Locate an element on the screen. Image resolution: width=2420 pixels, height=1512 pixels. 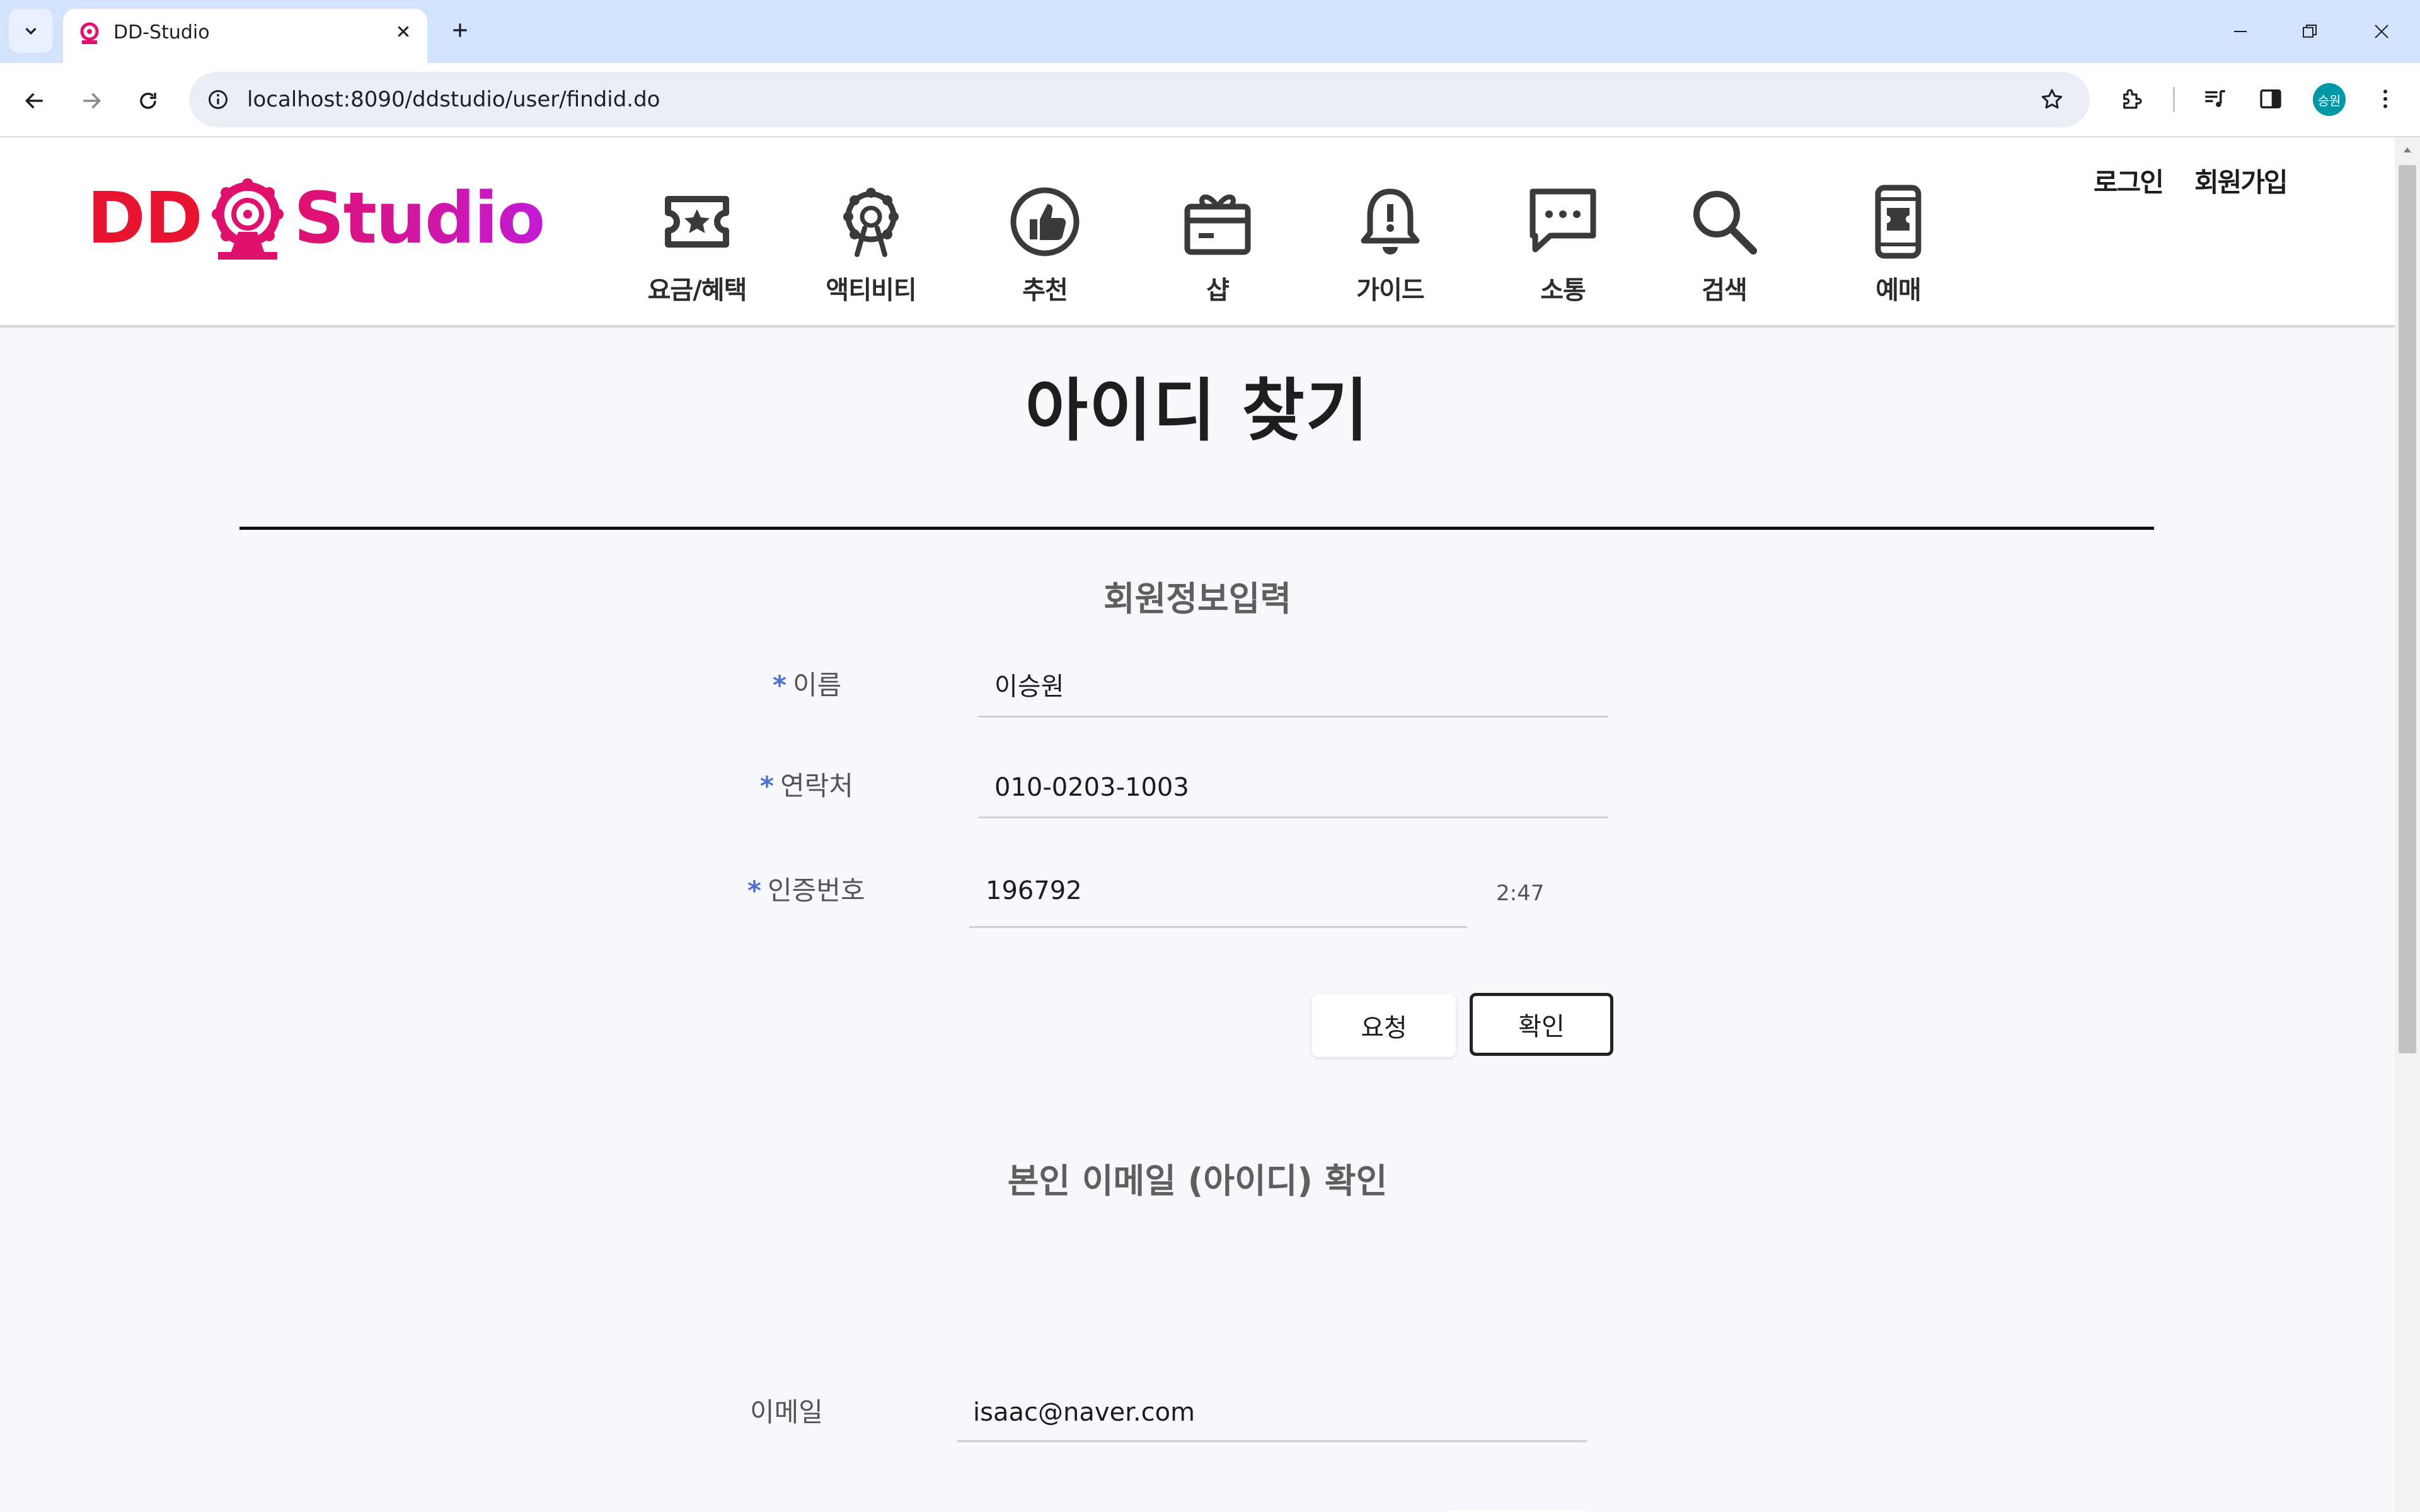
reload-icon is located at coordinates (148, 101).